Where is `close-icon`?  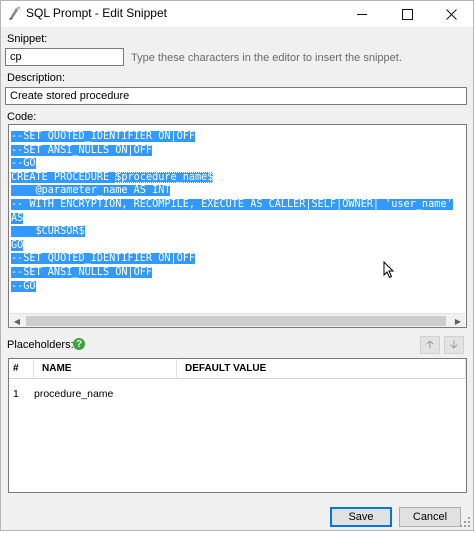 close-icon is located at coordinates (451, 14).